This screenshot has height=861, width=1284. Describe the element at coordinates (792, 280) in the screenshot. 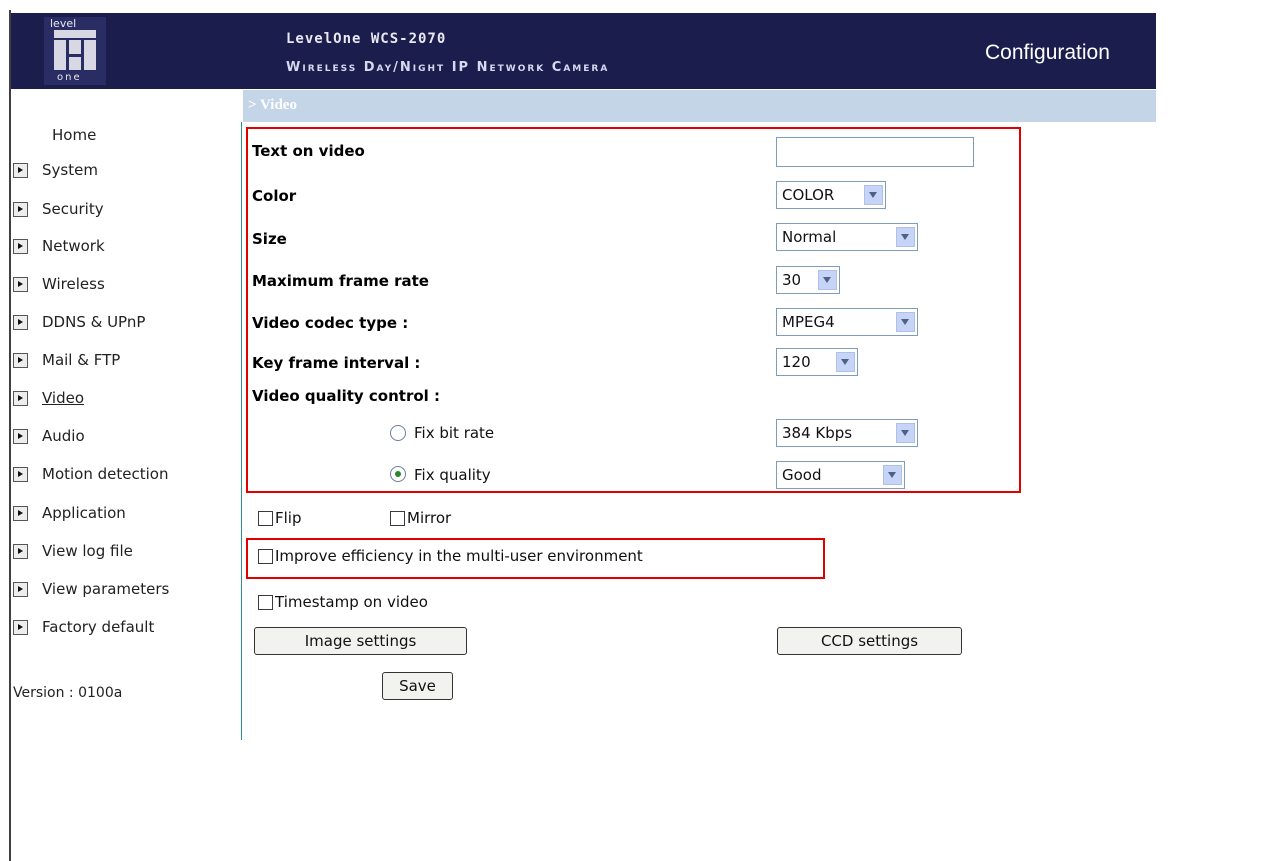

I see `frame-rate-select-value: 30` at that location.